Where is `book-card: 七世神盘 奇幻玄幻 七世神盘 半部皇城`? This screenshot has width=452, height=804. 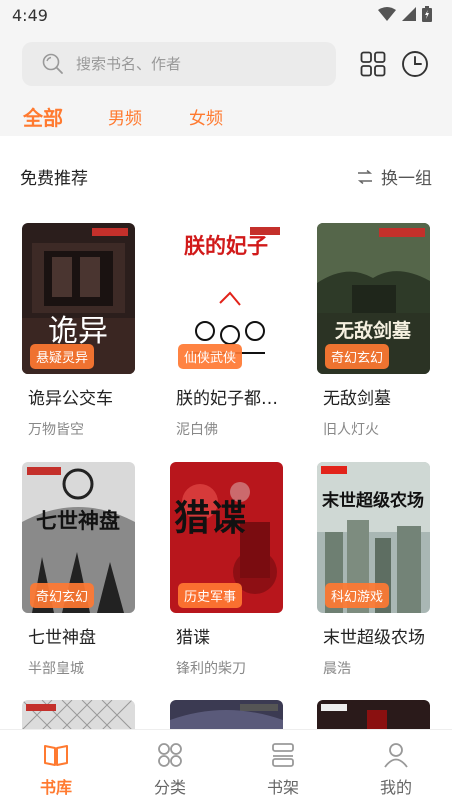
book-card: 七世神盘 奇幻玄幻 七世神盘 半部皇城 is located at coordinates (82, 570).